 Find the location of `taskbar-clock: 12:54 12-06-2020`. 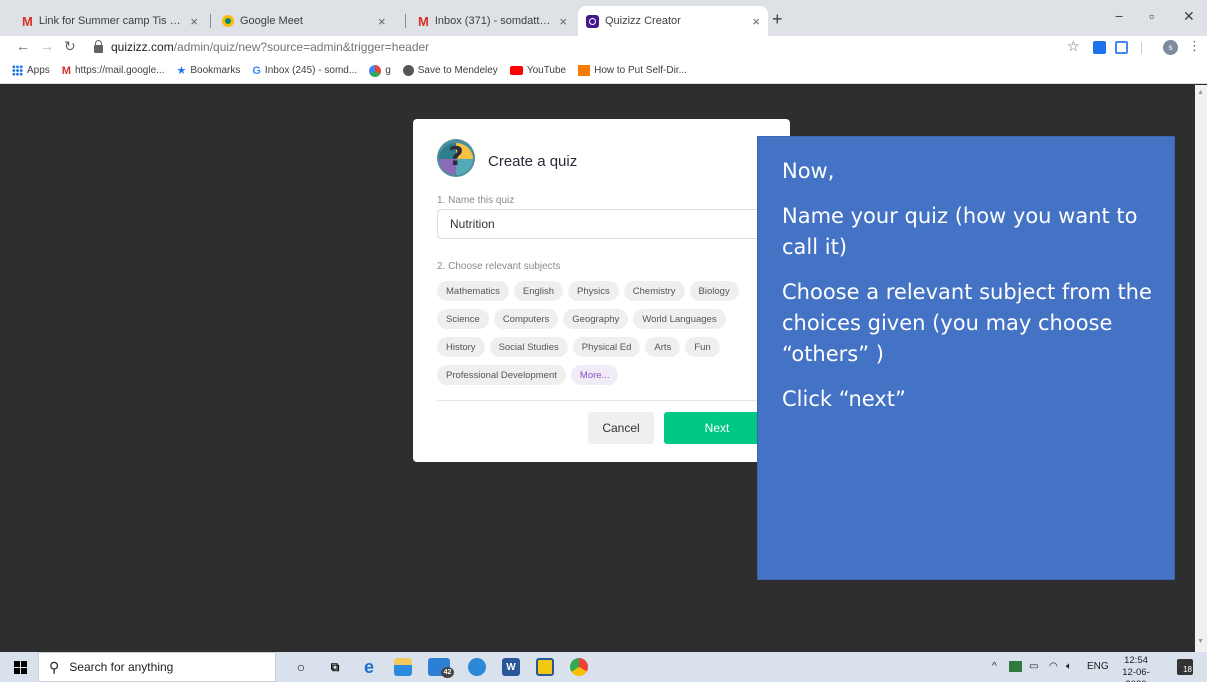

taskbar-clock: 12:54 12-06-2020 is located at coordinates (1136, 668).